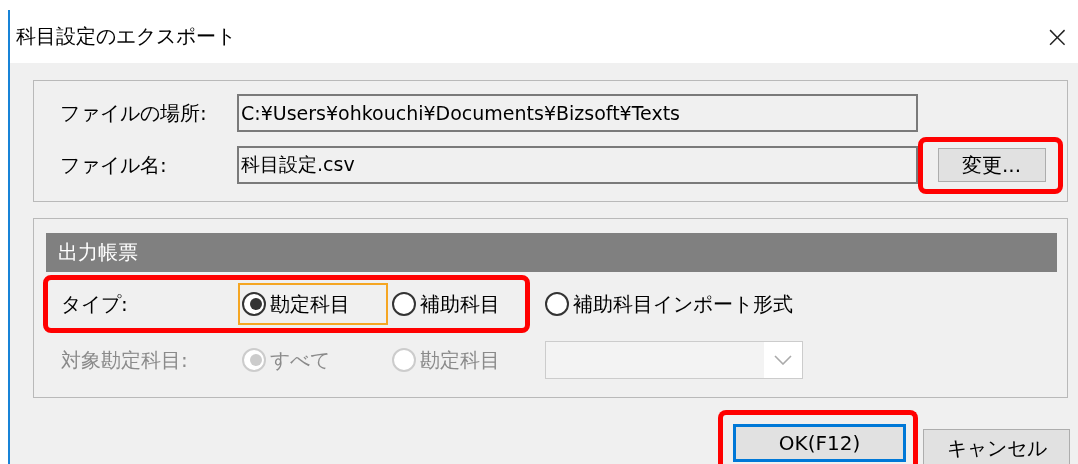 This screenshot has height=464, width=1078. I want to click on field-label: ファイル名:, so click(114, 165).